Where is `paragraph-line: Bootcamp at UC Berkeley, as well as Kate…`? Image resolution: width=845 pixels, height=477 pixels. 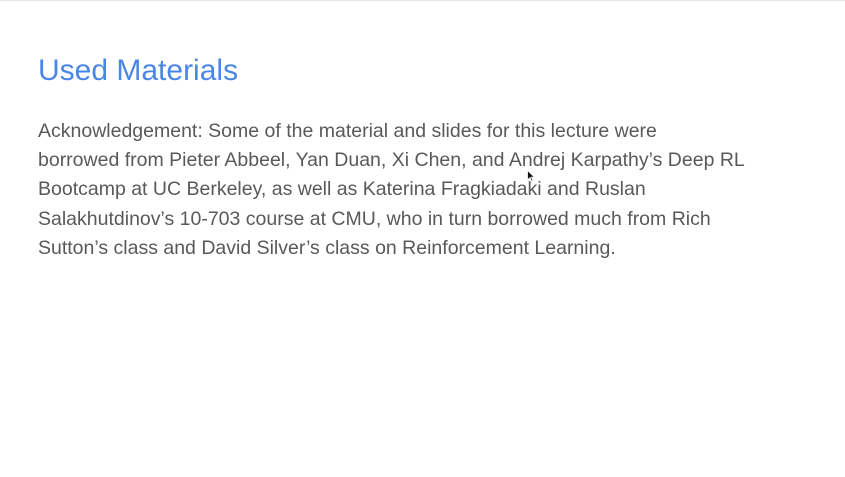
paragraph-line: Bootcamp at UC Berkeley, as well as Kate… is located at coordinates (342, 189).